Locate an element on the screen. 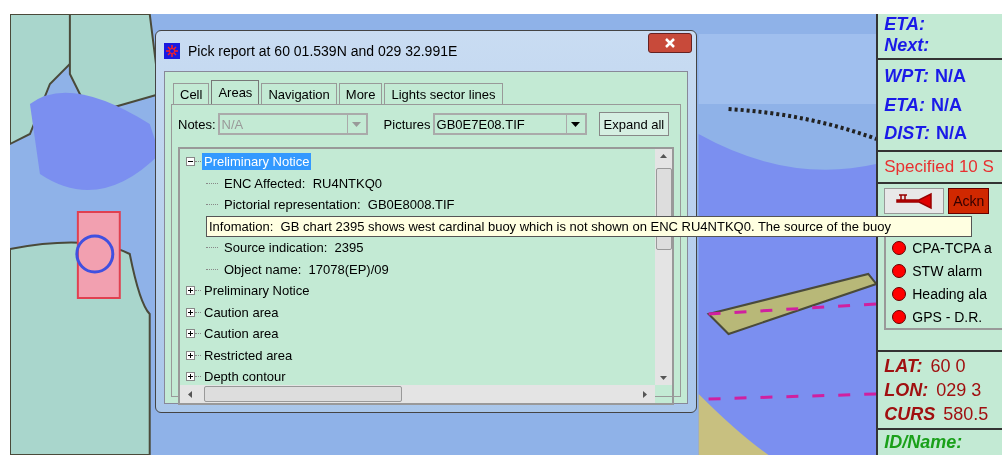  expand-all-button: Expand all is located at coordinates (634, 124).